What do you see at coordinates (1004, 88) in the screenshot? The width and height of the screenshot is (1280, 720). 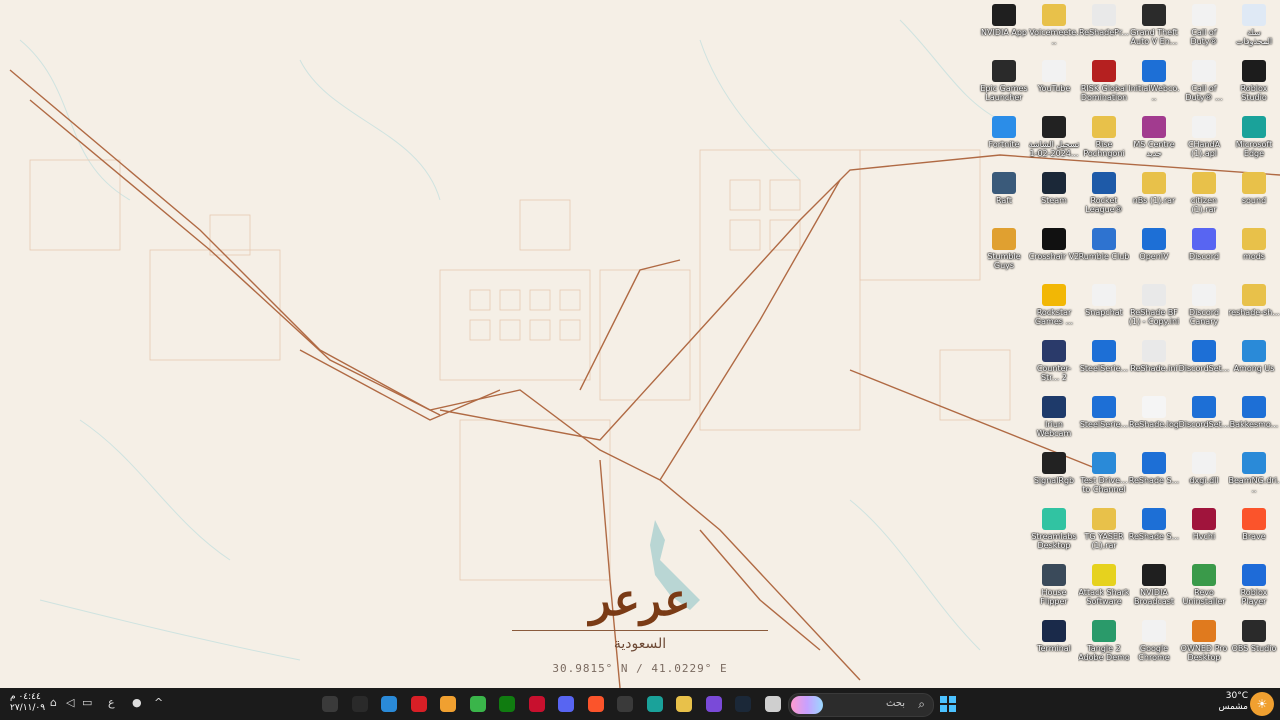 I see `desktop-icon: Epic Games Launcher` at bounding box center [1004, 88].